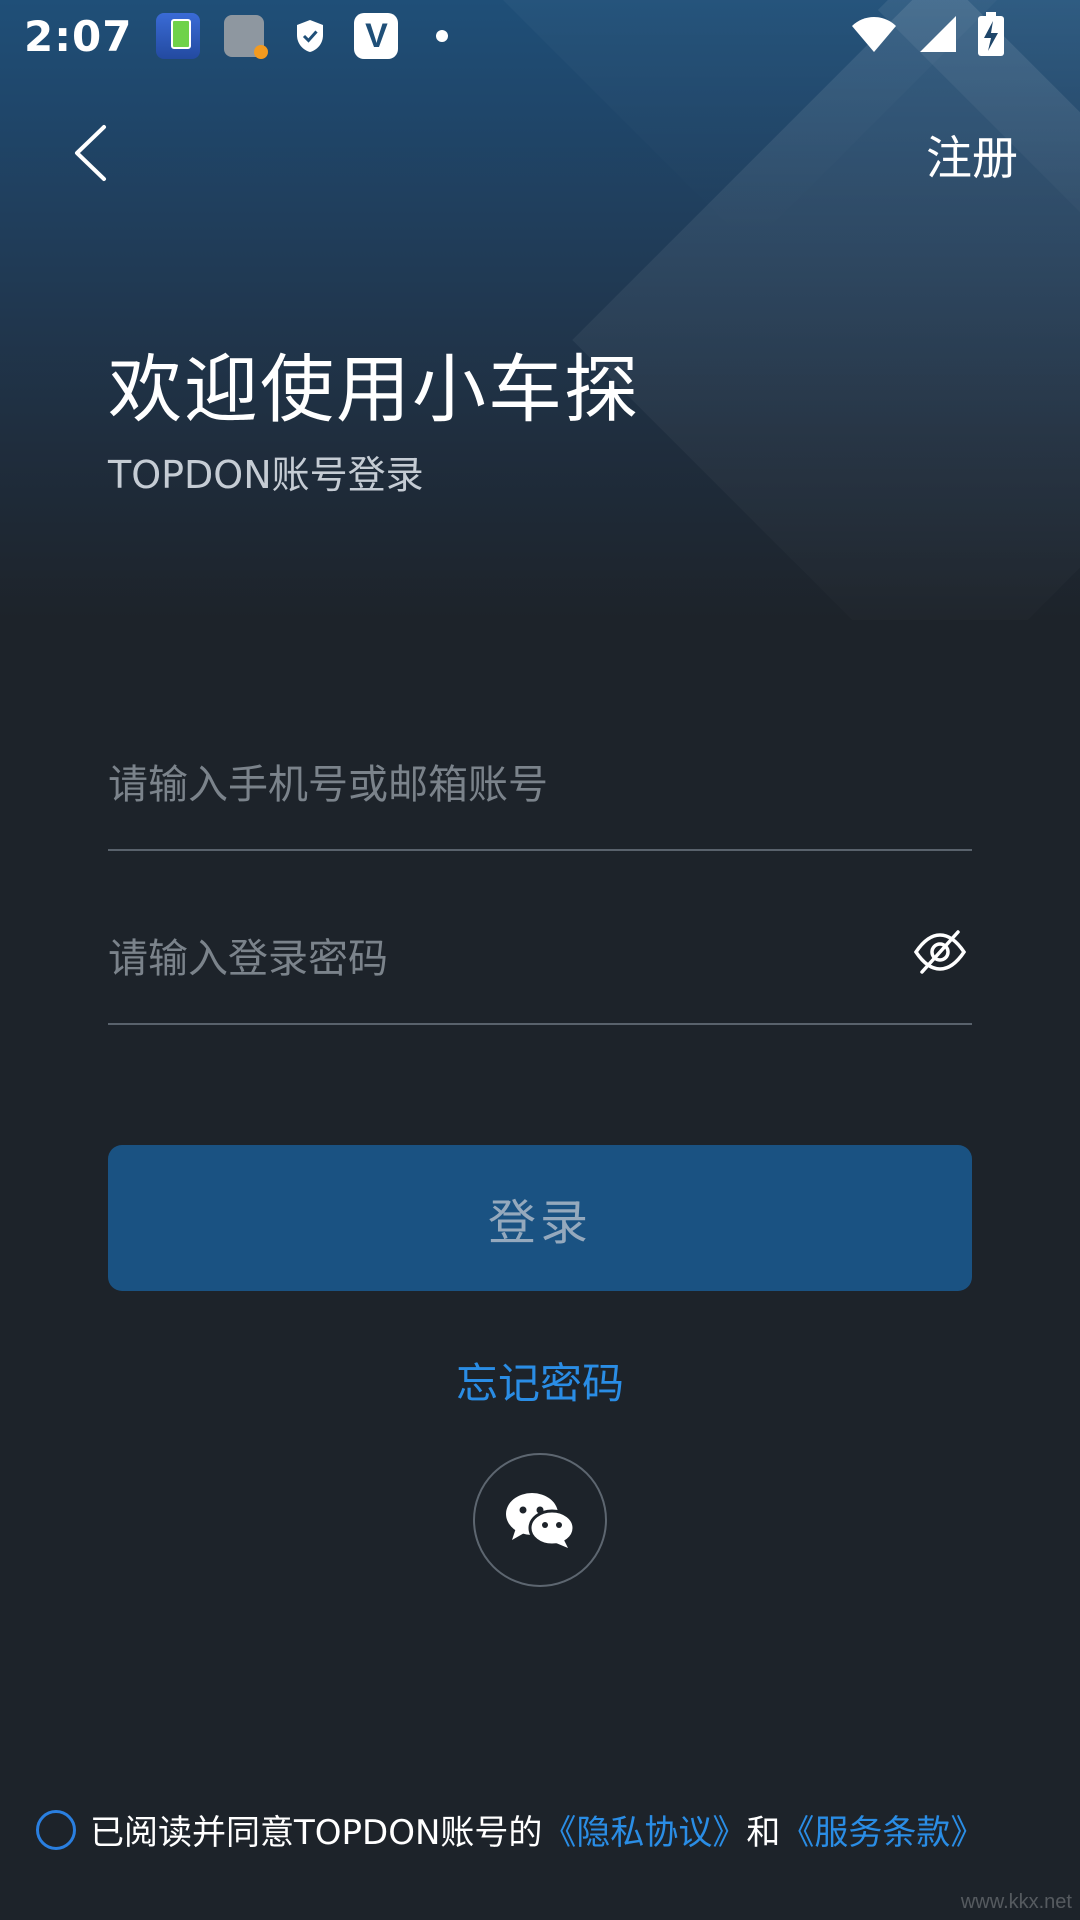 Image resolution: width=1080 pixels, height=1920 pixels. I want to click on wechat-login-button, so click(540, 1520).